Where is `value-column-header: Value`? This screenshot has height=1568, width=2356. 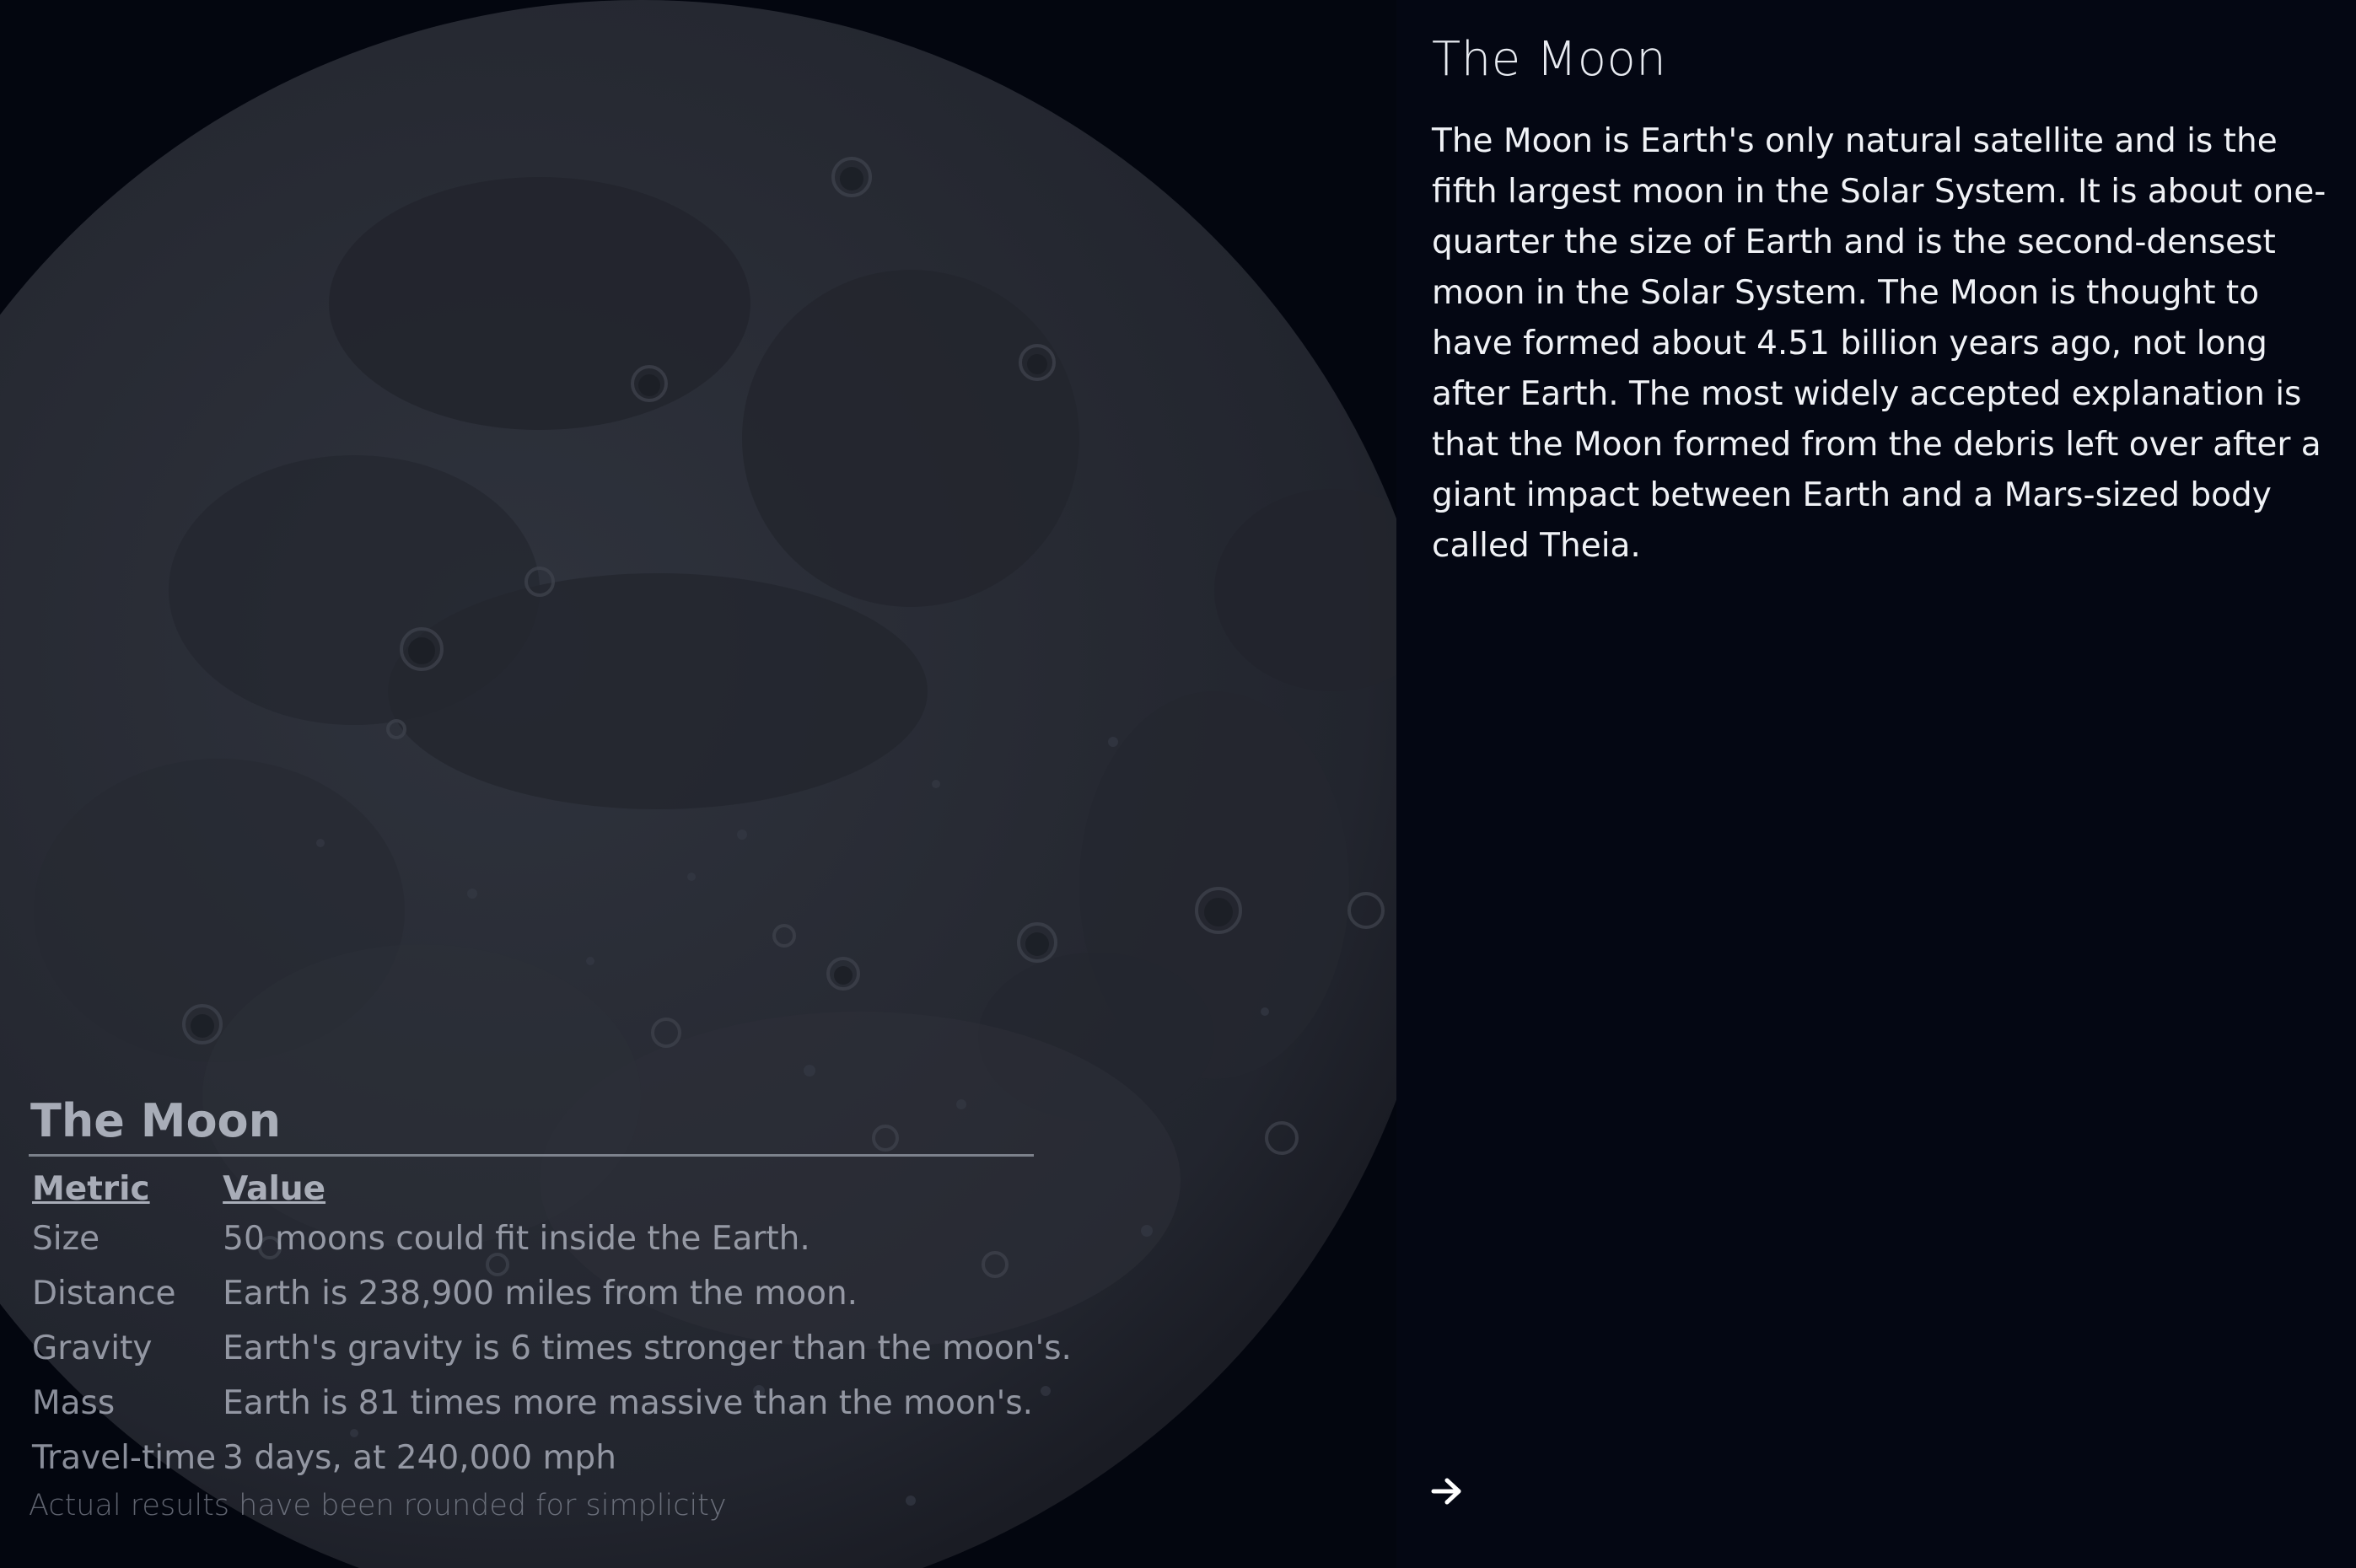 value-column-header: Value is located at coordinates (274, 1189).